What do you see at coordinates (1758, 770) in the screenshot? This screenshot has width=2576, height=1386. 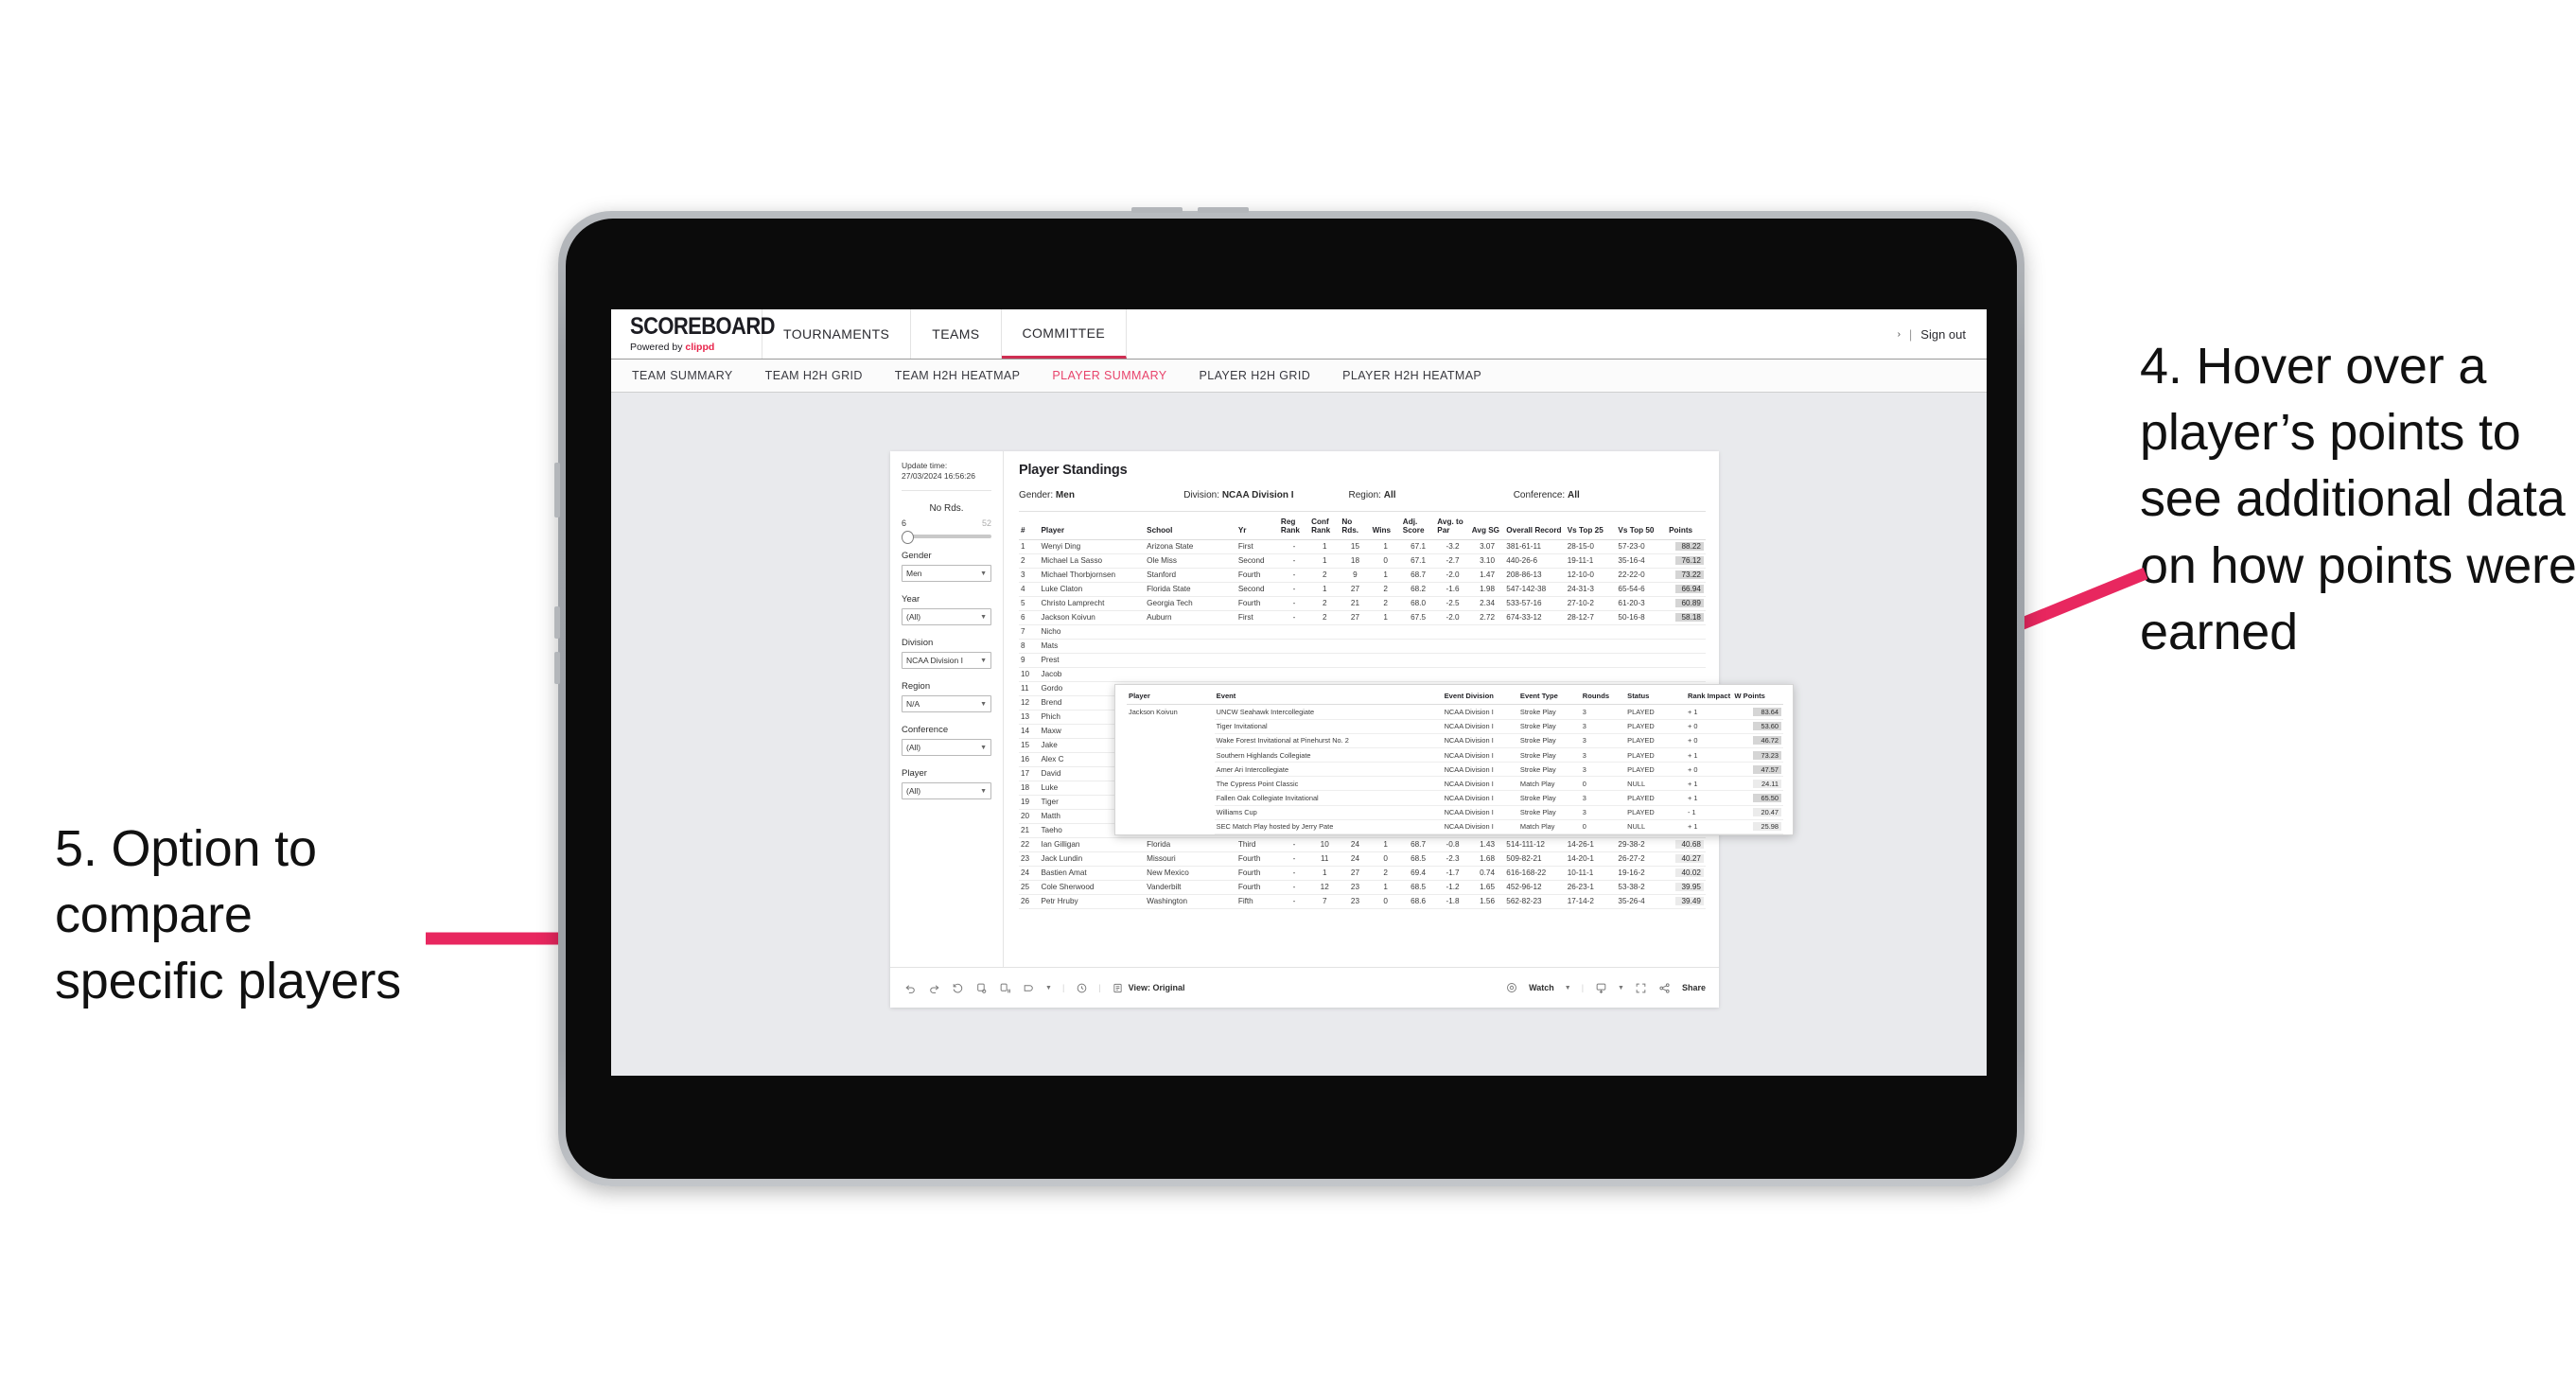 I see `tooltip-cell: 47.57` at bounding box center [1758, 770].